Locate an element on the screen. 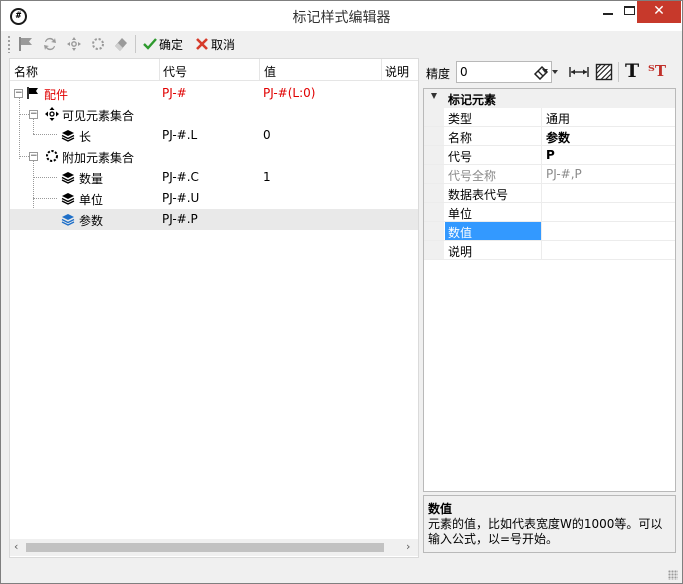  maximize-icon is located at coordinates (629, 10).